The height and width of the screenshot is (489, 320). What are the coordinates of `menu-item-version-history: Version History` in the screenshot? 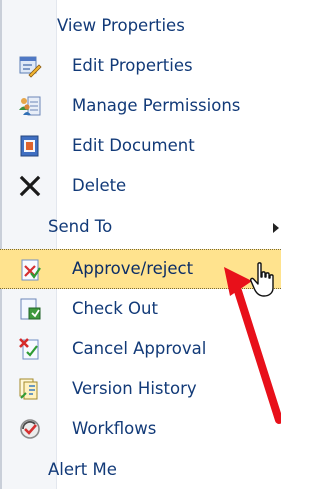 It's located at (140, 389).